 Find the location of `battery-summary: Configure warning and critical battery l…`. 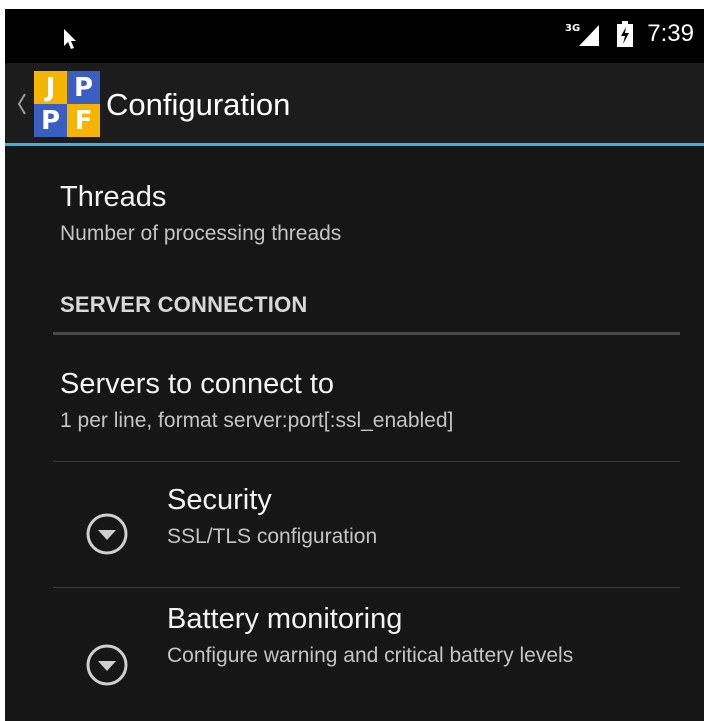

battery-summary: Configure warning and critical battery l… is located at coordinates (370, 655).